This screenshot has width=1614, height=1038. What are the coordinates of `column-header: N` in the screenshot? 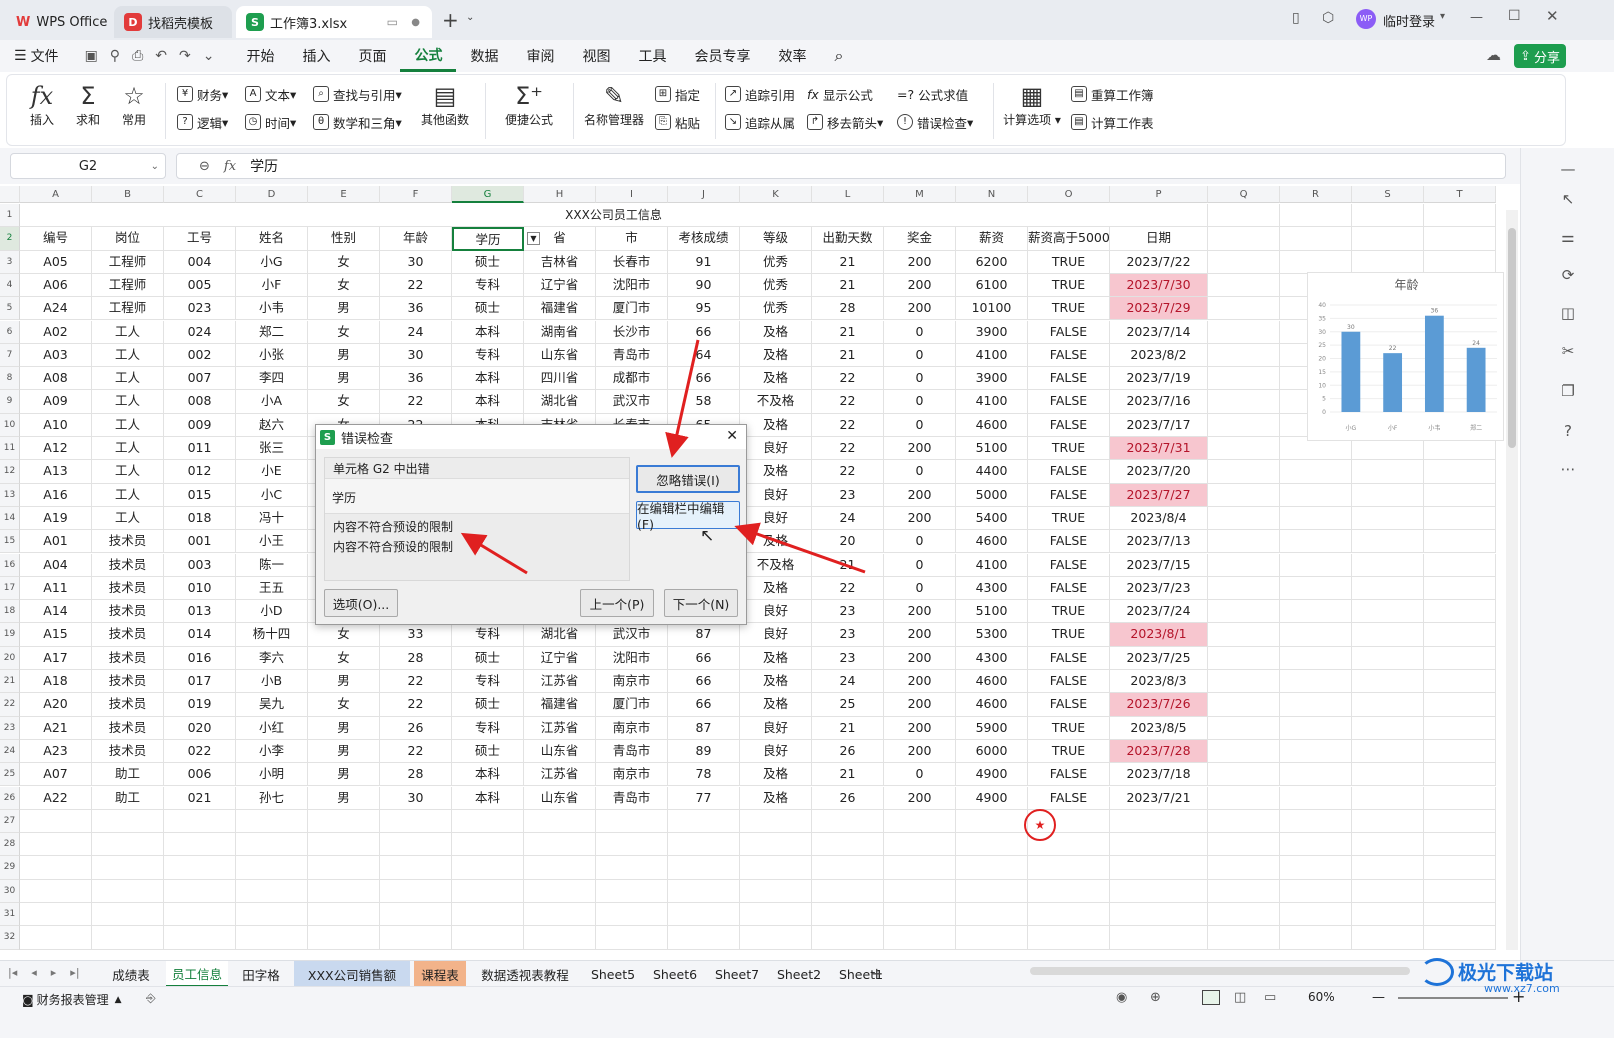 It's located at (992, 194).